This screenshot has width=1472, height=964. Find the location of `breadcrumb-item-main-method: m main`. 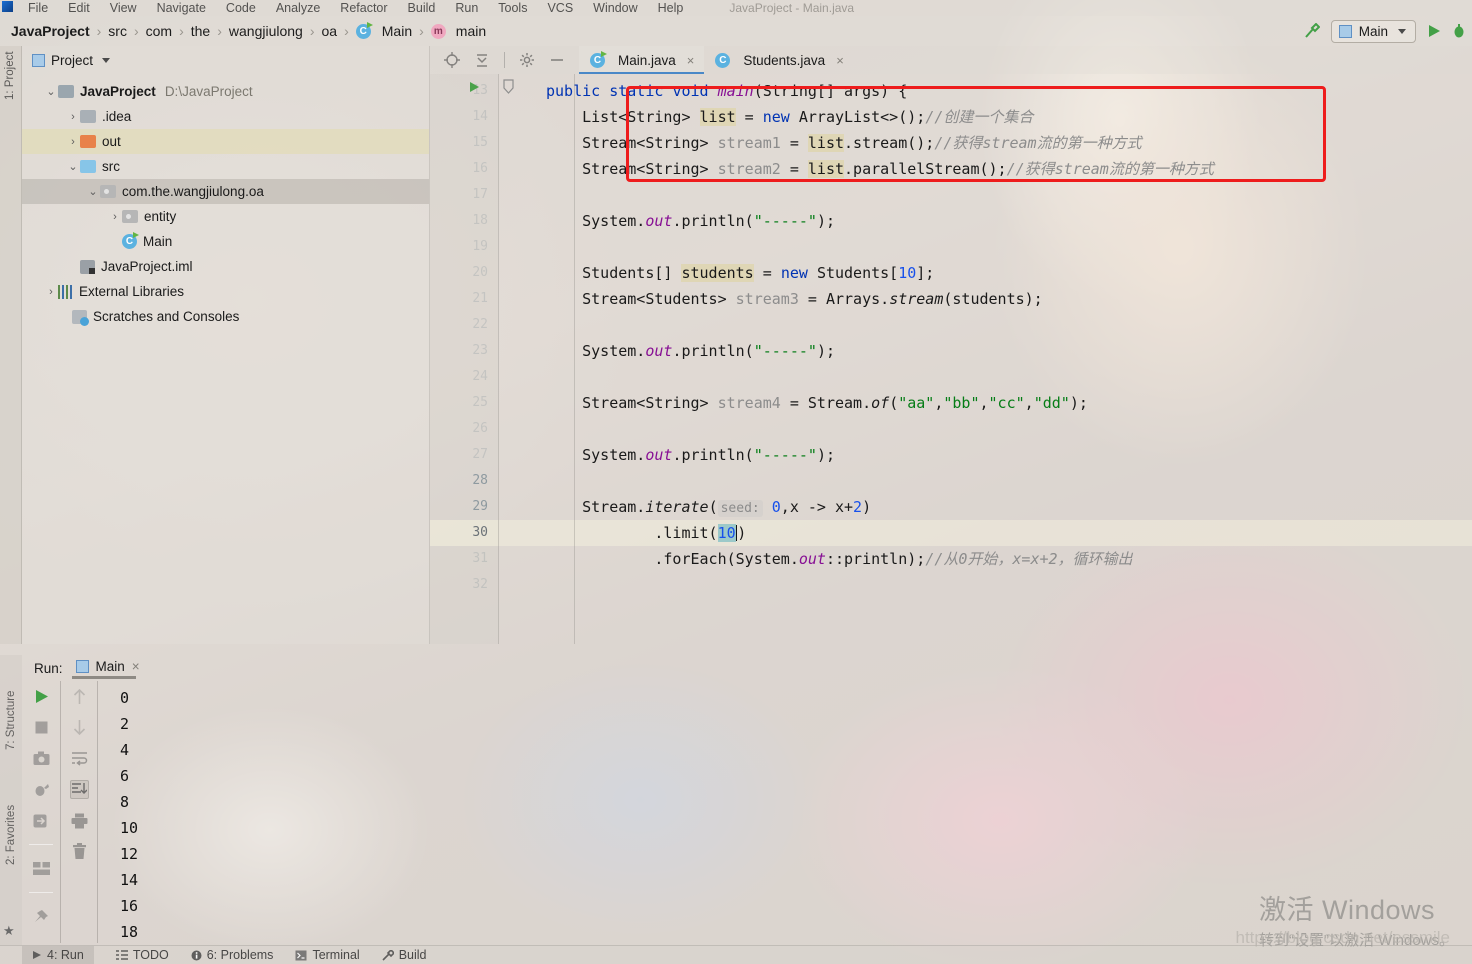

breadcrumb-item-main-method: m main is located at coordinates (458, 31).